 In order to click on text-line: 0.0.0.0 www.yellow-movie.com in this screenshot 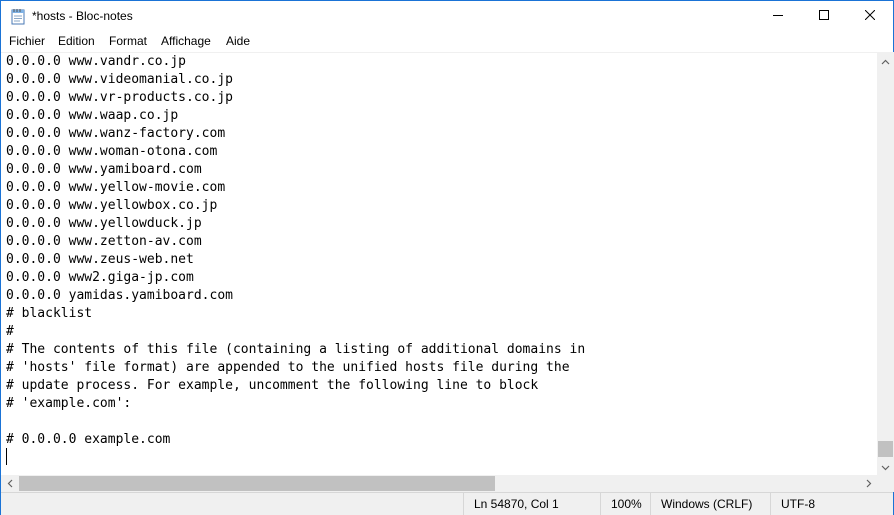, I will do `click(116, 187)`.